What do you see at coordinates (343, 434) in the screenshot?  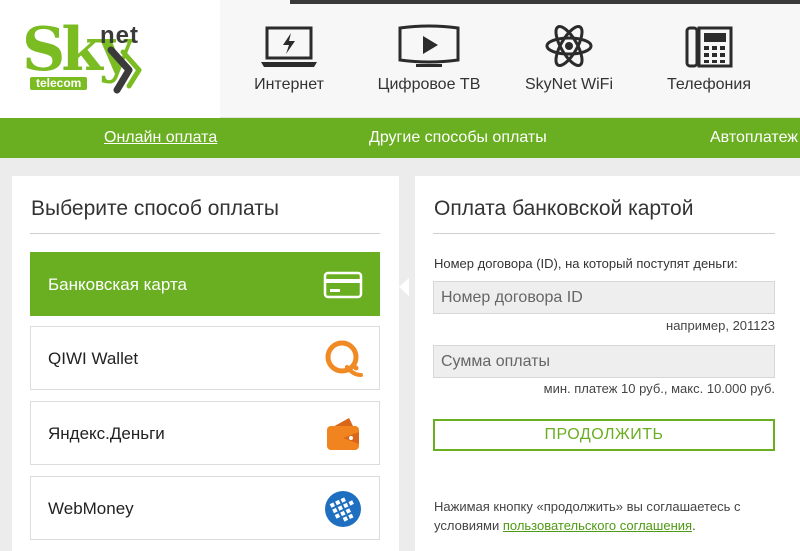 I see `yandex-money-icon` at bounding box center [343, 434].